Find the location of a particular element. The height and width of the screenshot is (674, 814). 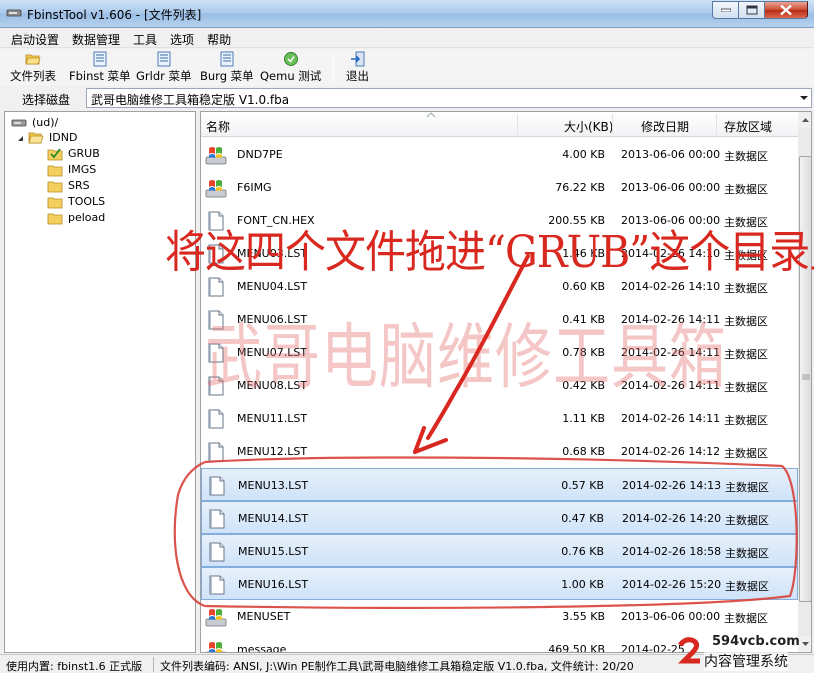

tree-node-tools: TOOLS is located at coordinates (97, 202).